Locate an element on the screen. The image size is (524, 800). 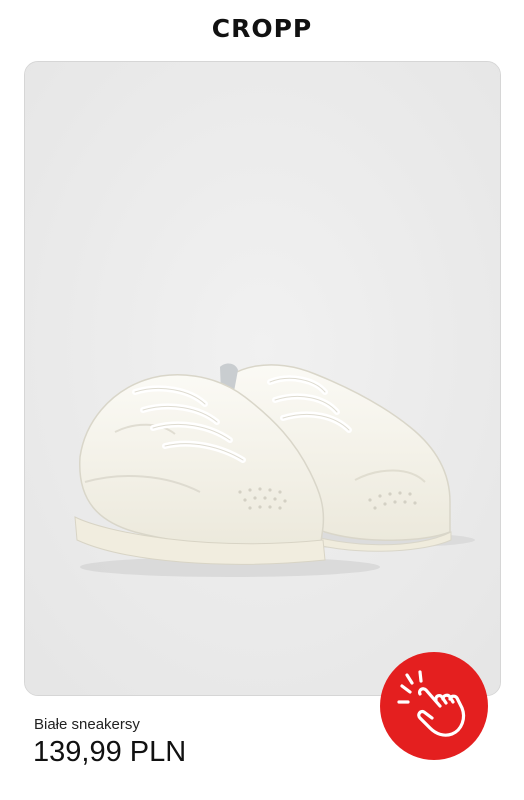
brand-header: CROPP is located at coordinates (262, 28).